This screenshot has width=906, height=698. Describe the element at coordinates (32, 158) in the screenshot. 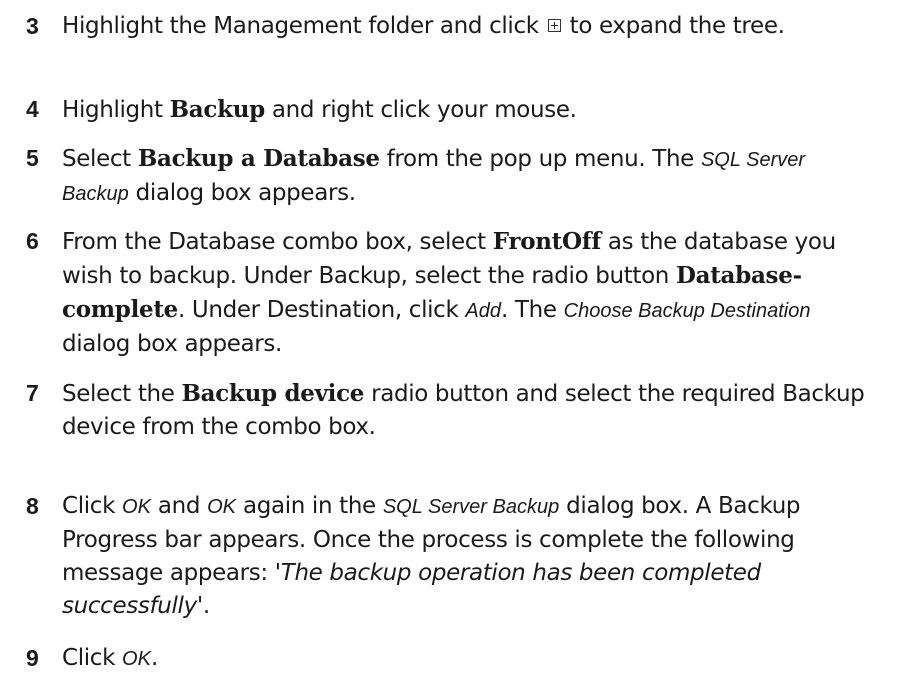

I see `step-number: 5` at that location.